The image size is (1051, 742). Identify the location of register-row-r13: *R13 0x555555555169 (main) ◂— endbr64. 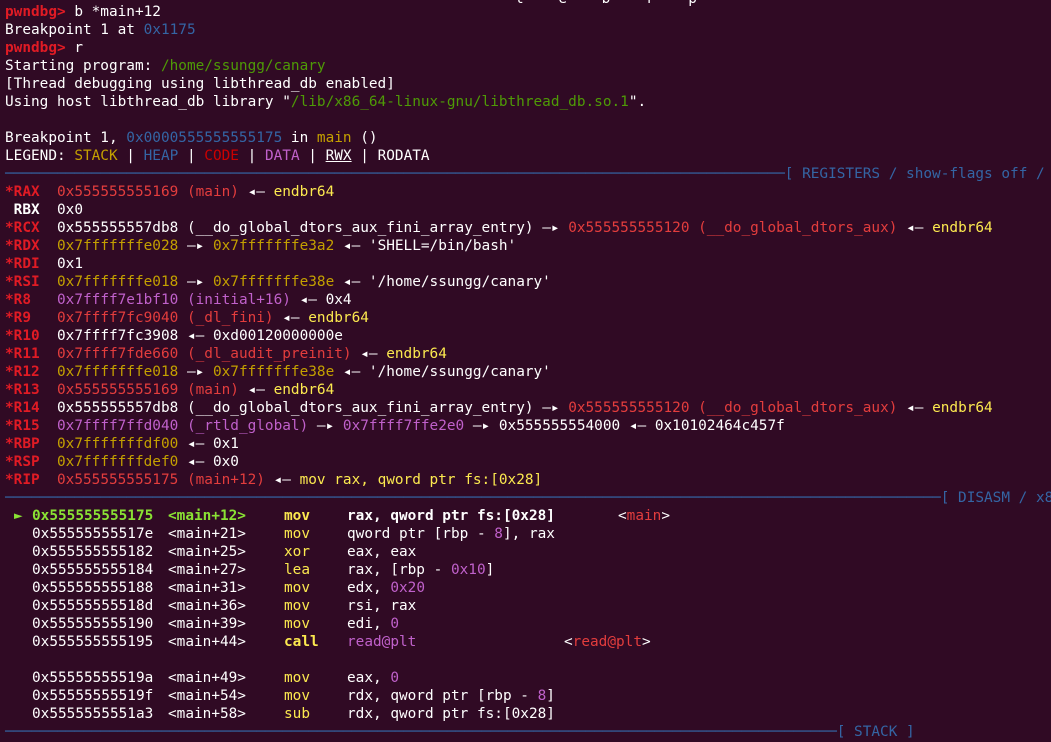
(169, 390).